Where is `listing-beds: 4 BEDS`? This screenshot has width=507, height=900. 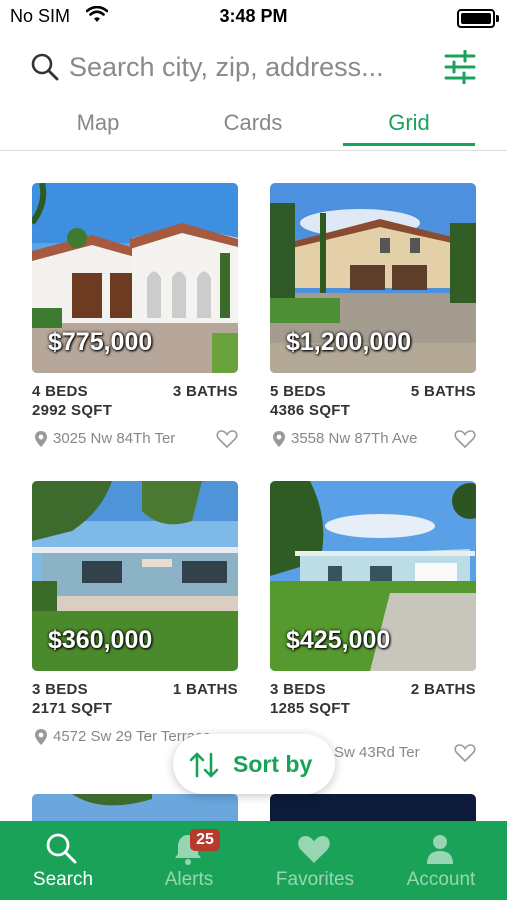
listing-beds: 4 BEDS is located at coordinates (60, 391).